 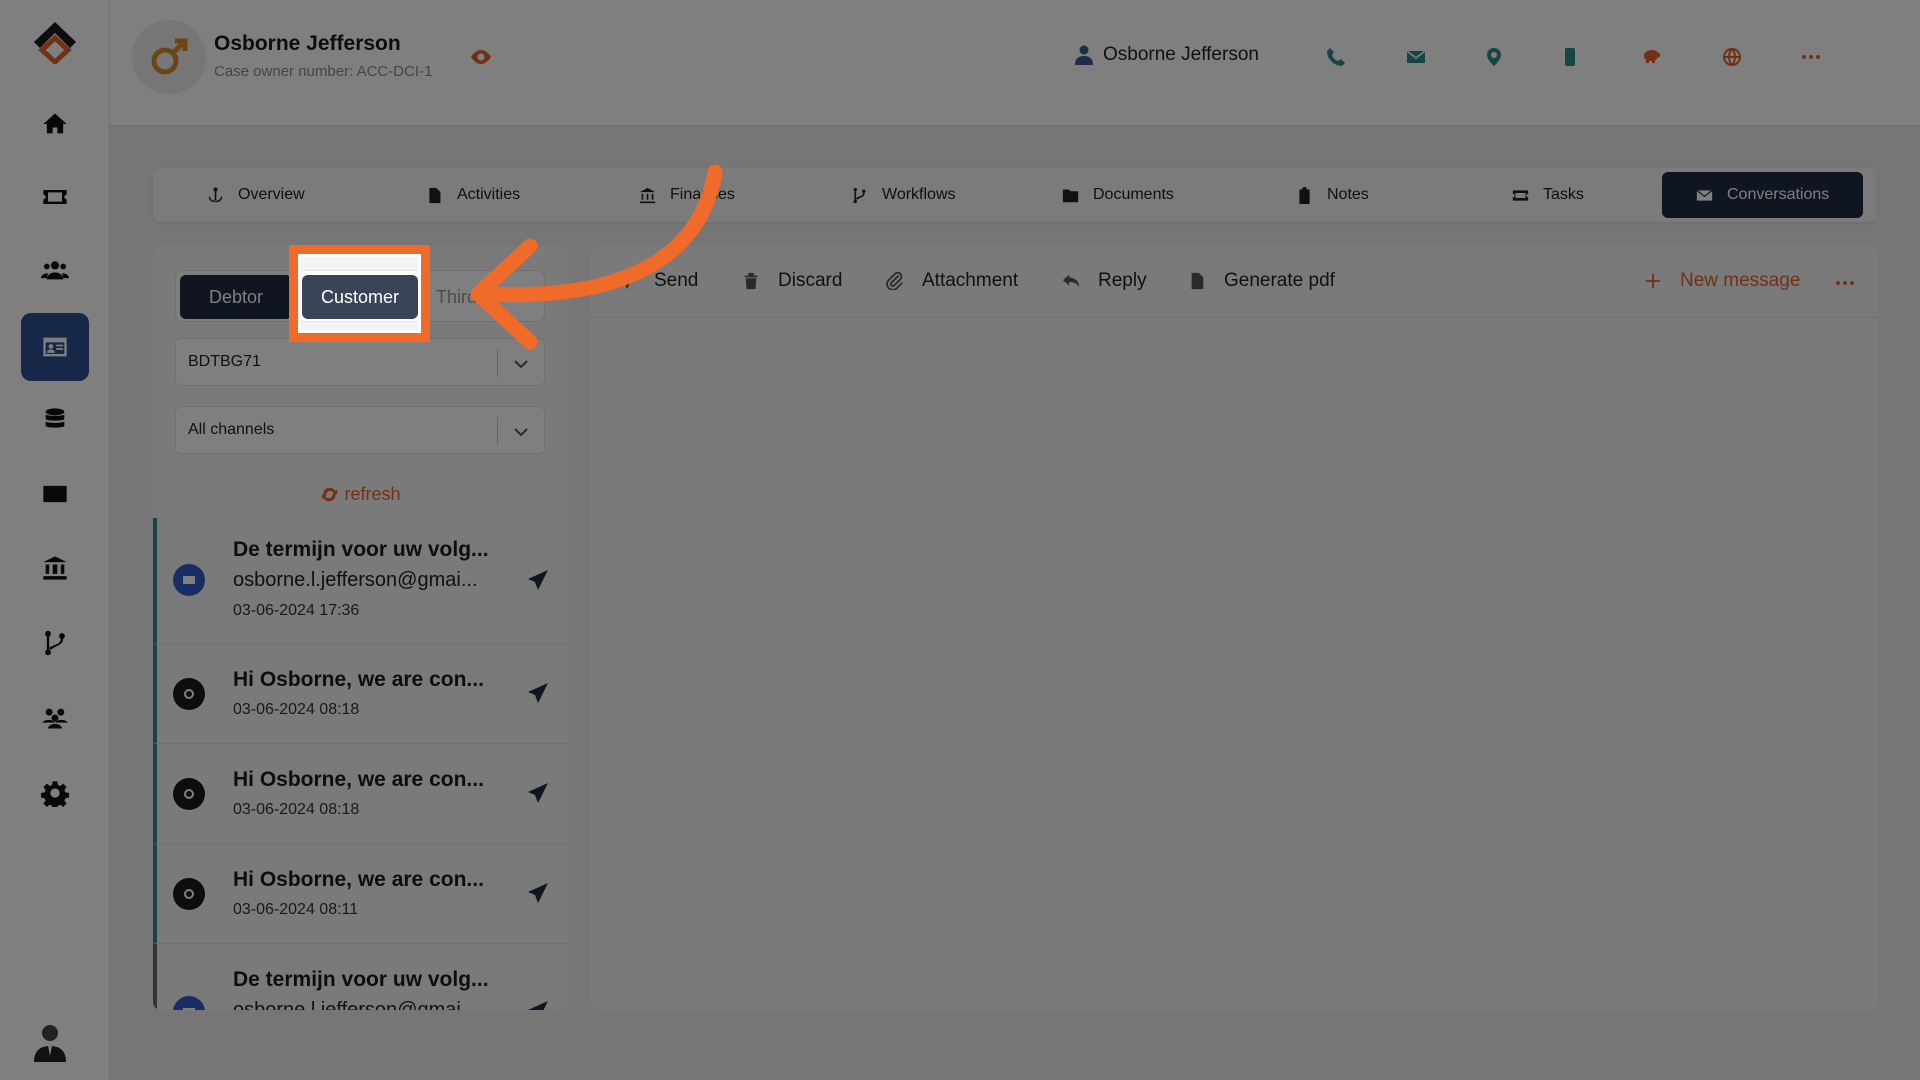 I want to click on segment-debtor: Debtor, so click(x=236, y=297).